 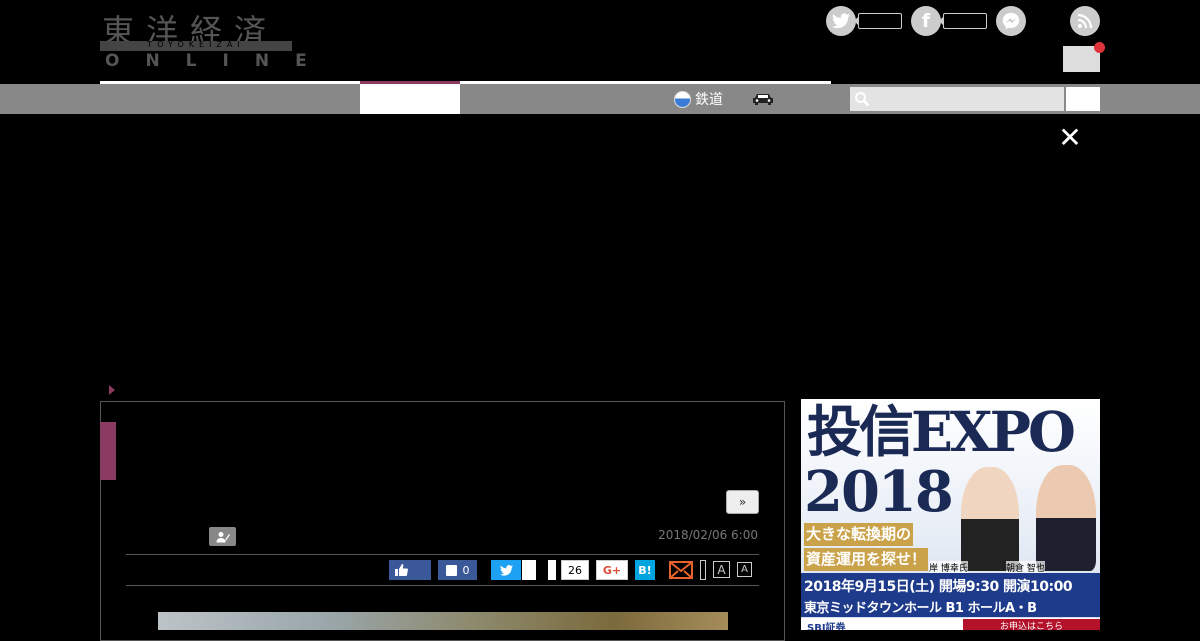 I want to click on facebook-icon: f, so click(x=926, y=21).